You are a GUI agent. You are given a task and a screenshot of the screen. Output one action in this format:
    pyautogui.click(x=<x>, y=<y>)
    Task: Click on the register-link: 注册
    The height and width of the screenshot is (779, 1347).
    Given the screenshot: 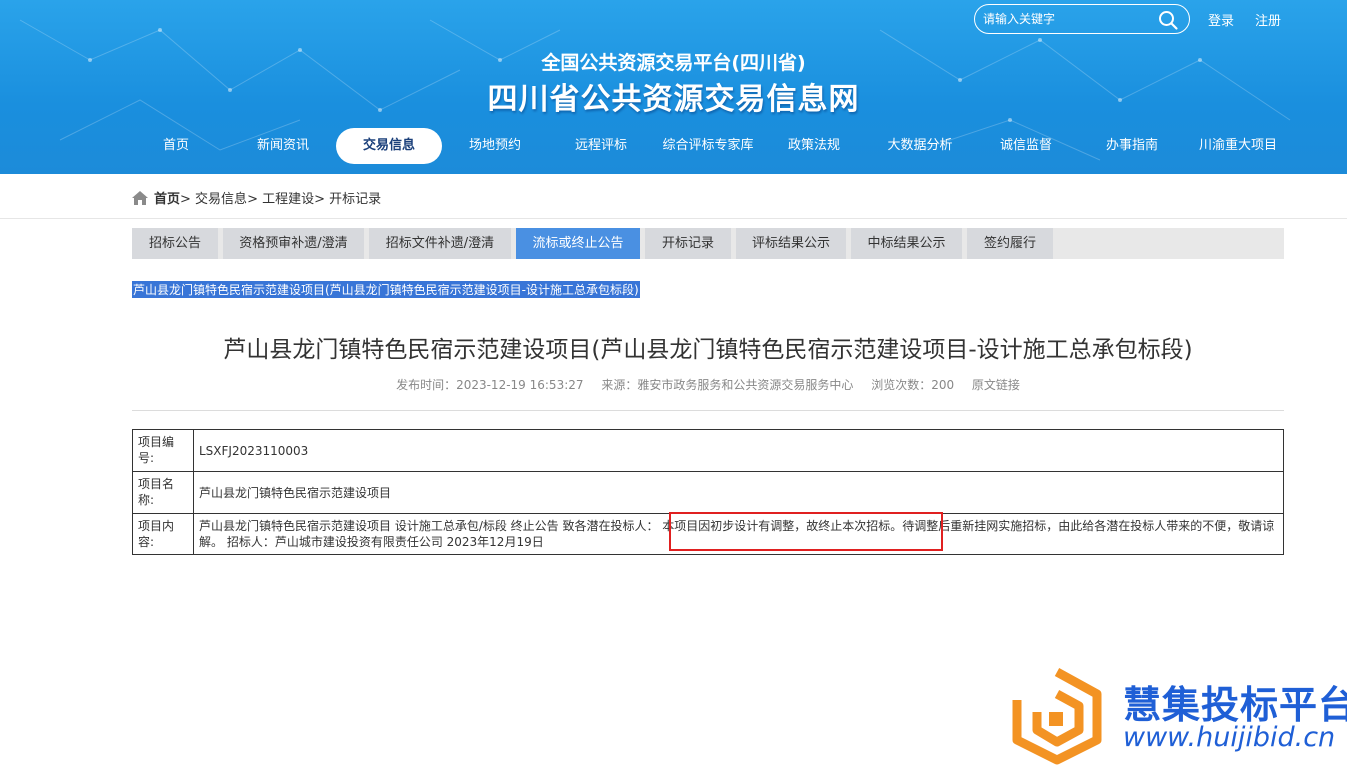 What is the action you would take?
    pyautogui.click(x=1268, y=19)
    